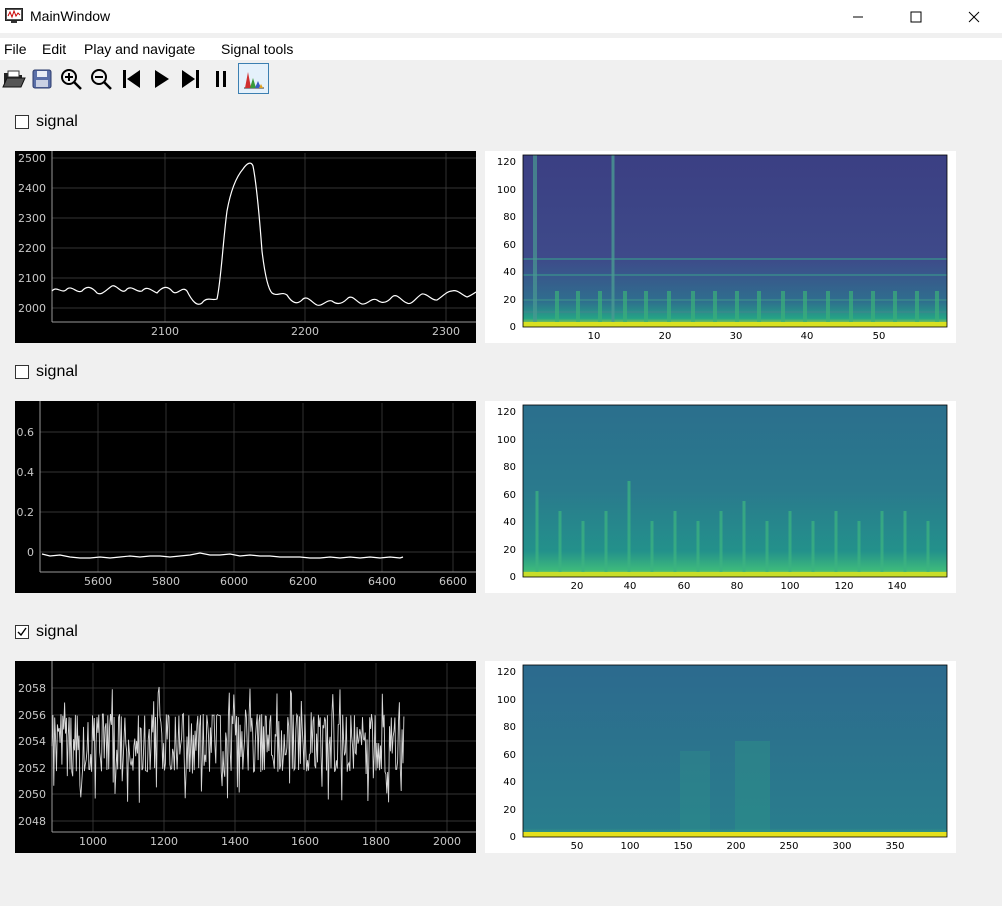  I want to click on close-button, so click(974, 16).